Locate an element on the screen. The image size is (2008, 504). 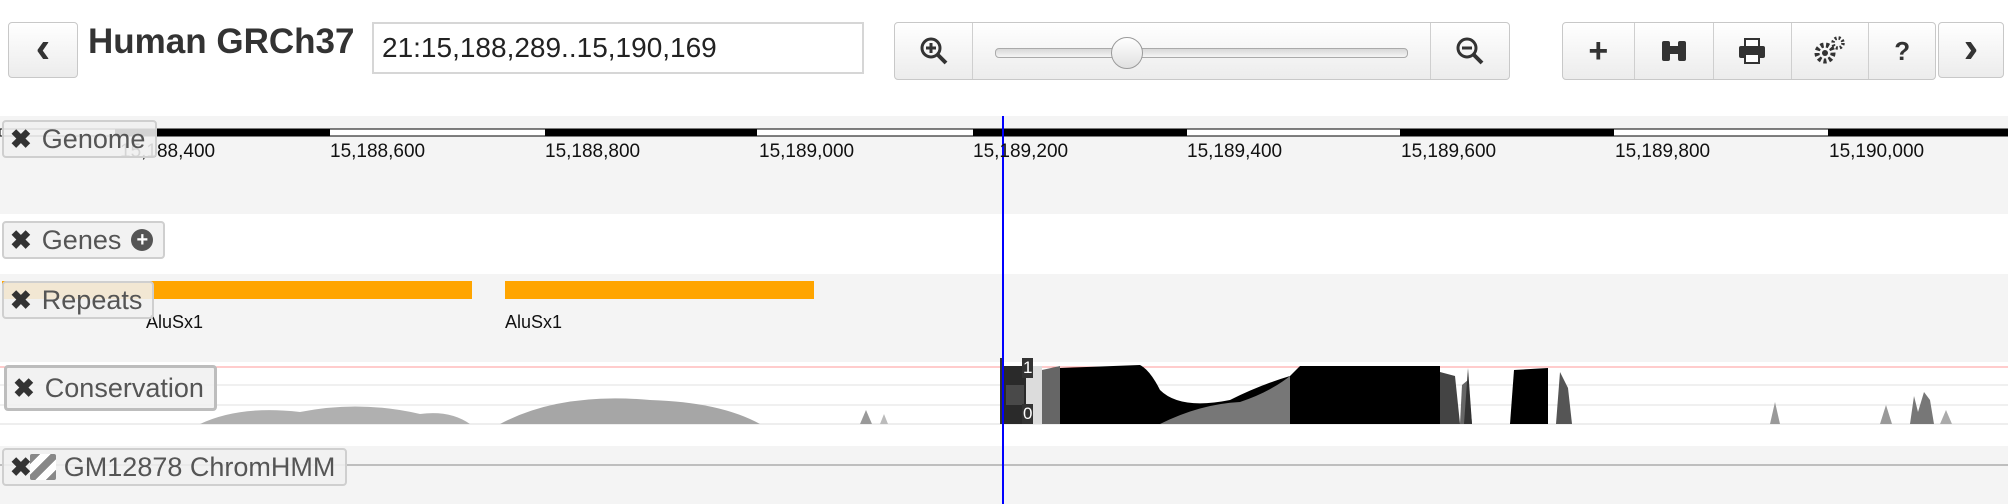
zoom-controls is located at coordinates (1202, 51).